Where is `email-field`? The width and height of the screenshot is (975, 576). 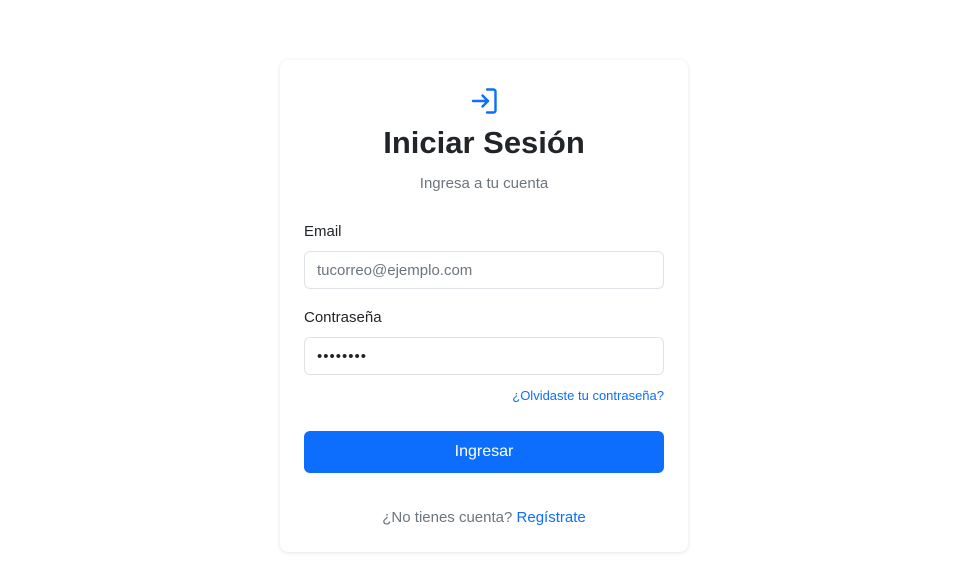 email-field is located at coordinates (484, 270).